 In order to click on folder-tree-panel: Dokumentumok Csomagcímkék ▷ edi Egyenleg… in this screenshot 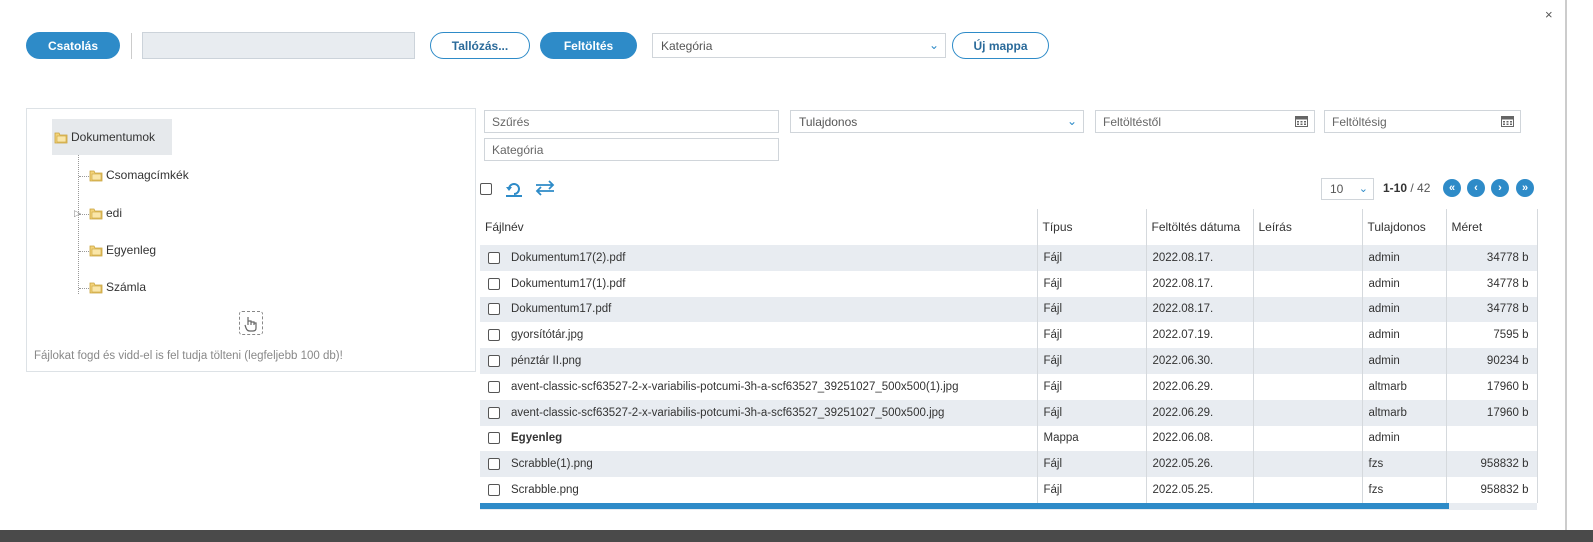, I will do `click(251, 240)`.